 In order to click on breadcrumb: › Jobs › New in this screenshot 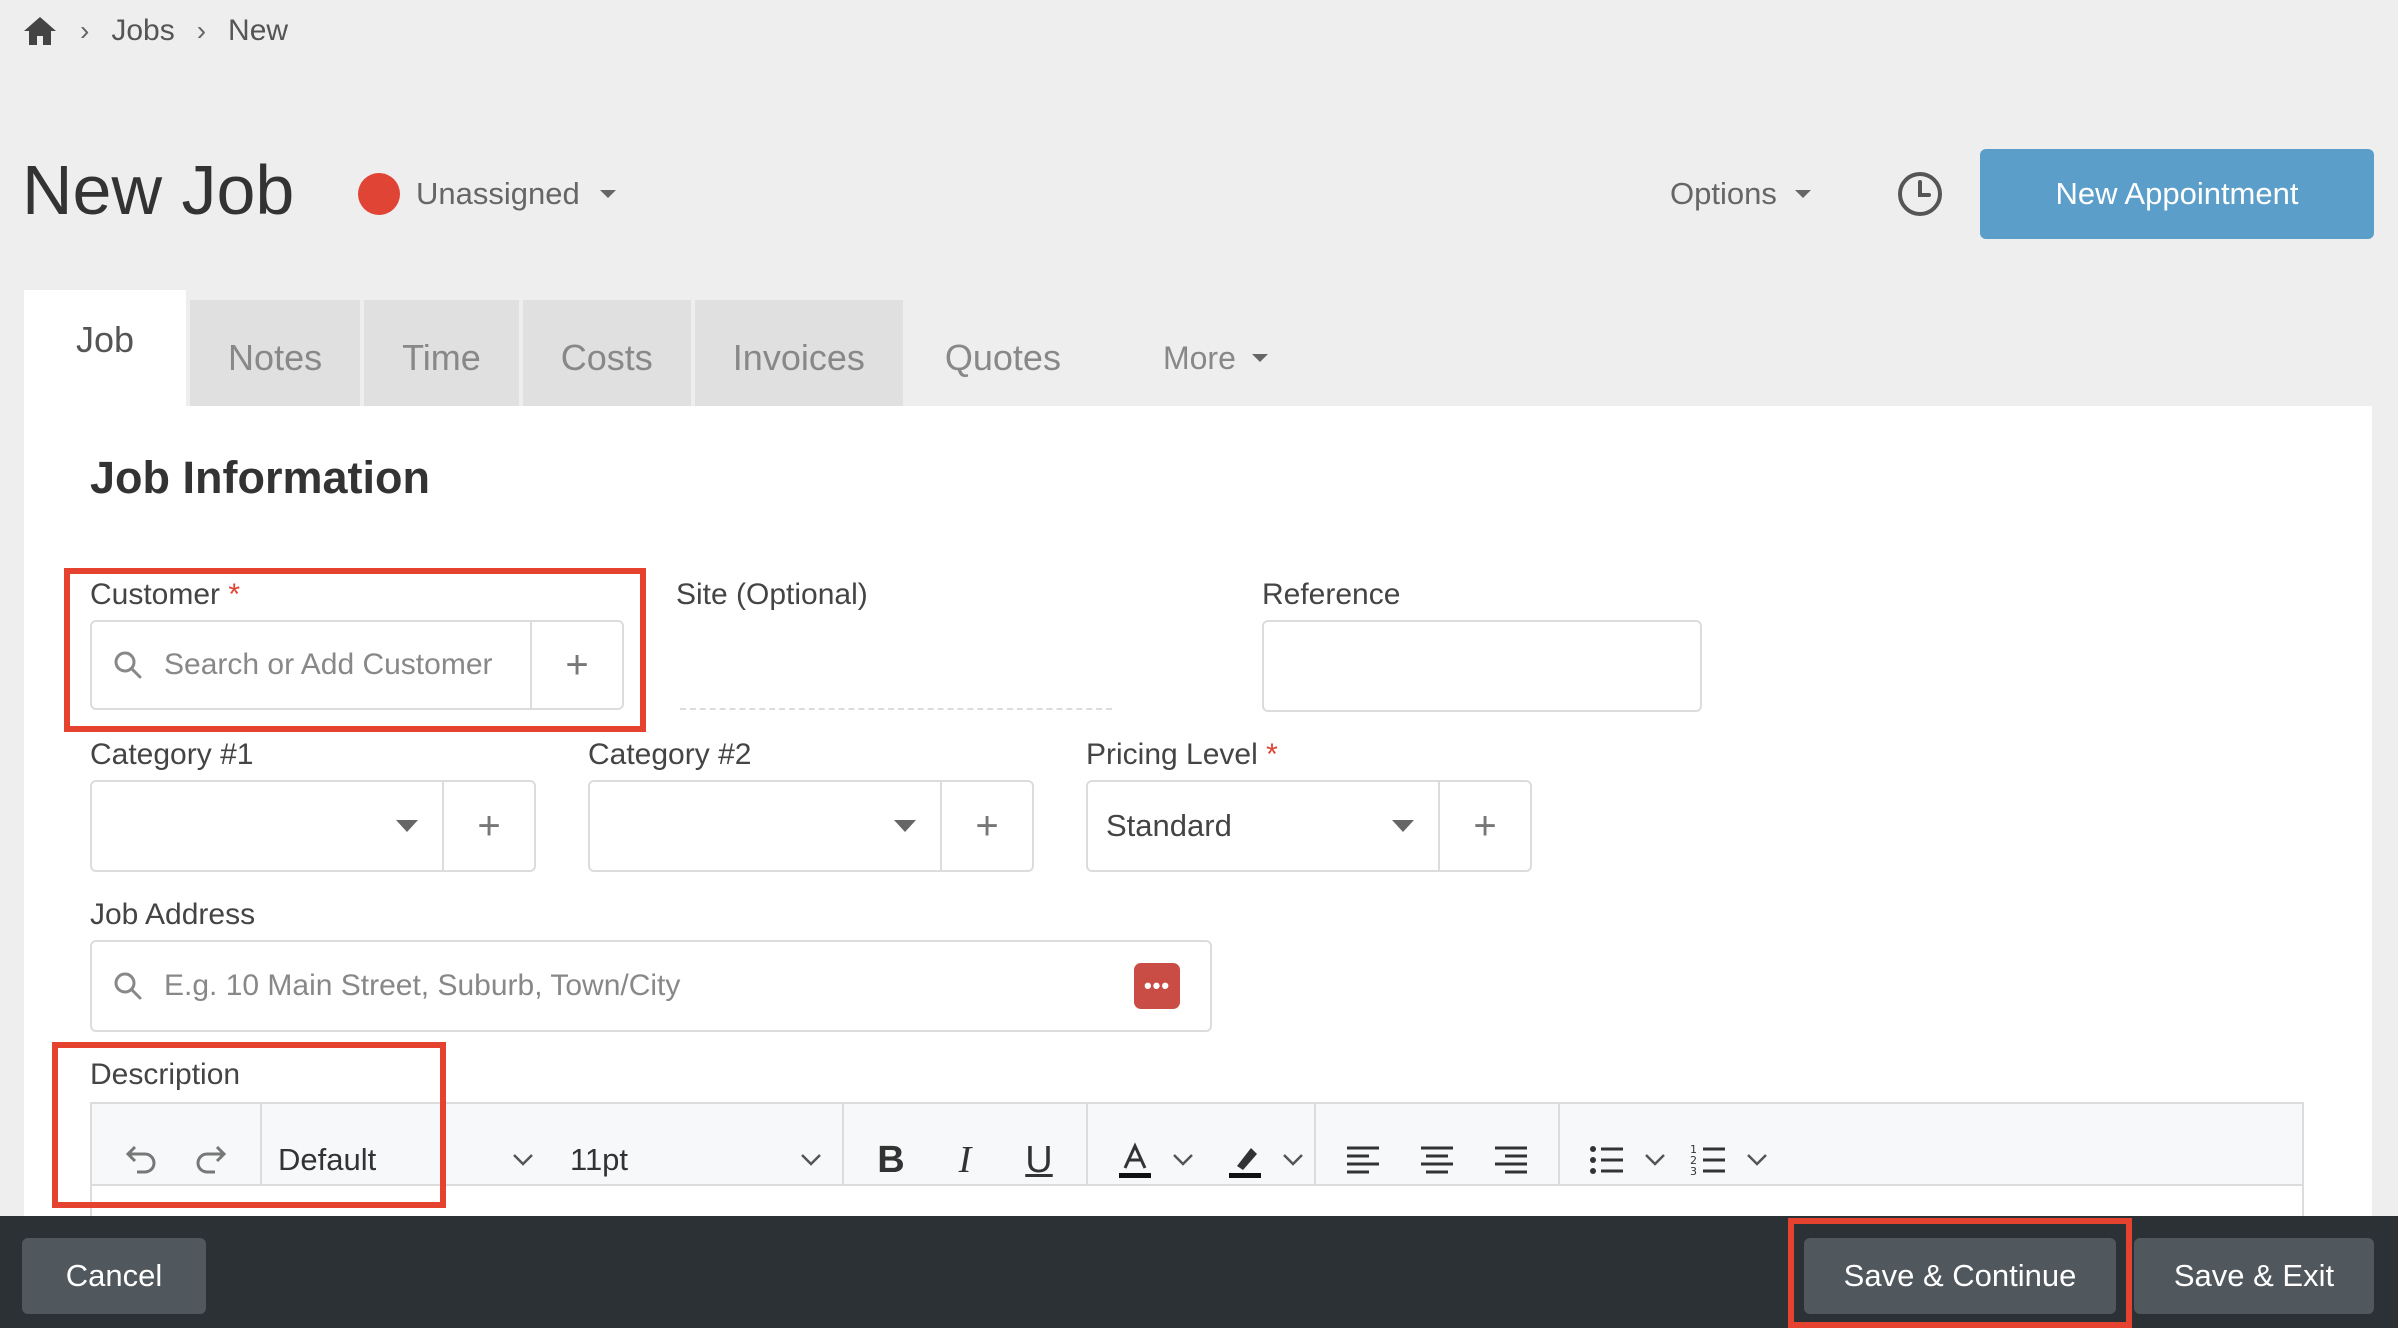, I will do `click(155, 31)`.